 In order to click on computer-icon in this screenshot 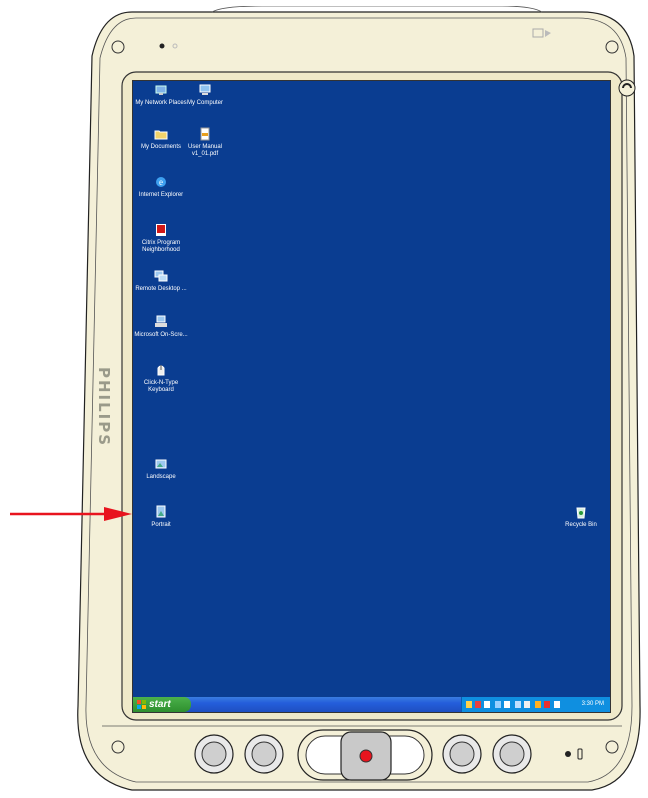, I will do `click(205, 89)`.